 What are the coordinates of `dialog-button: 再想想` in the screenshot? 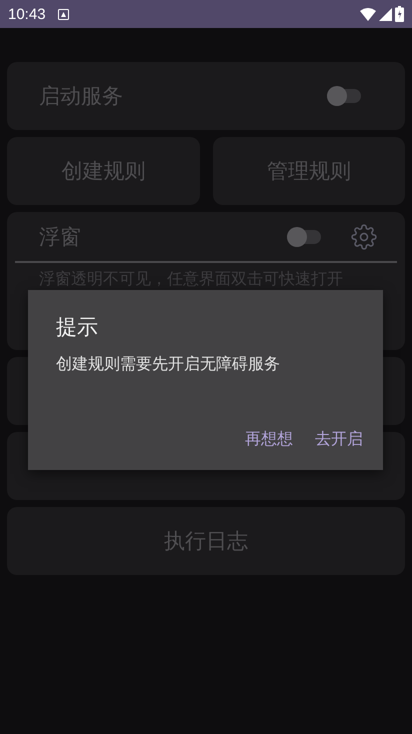 It's located at (269, 439).